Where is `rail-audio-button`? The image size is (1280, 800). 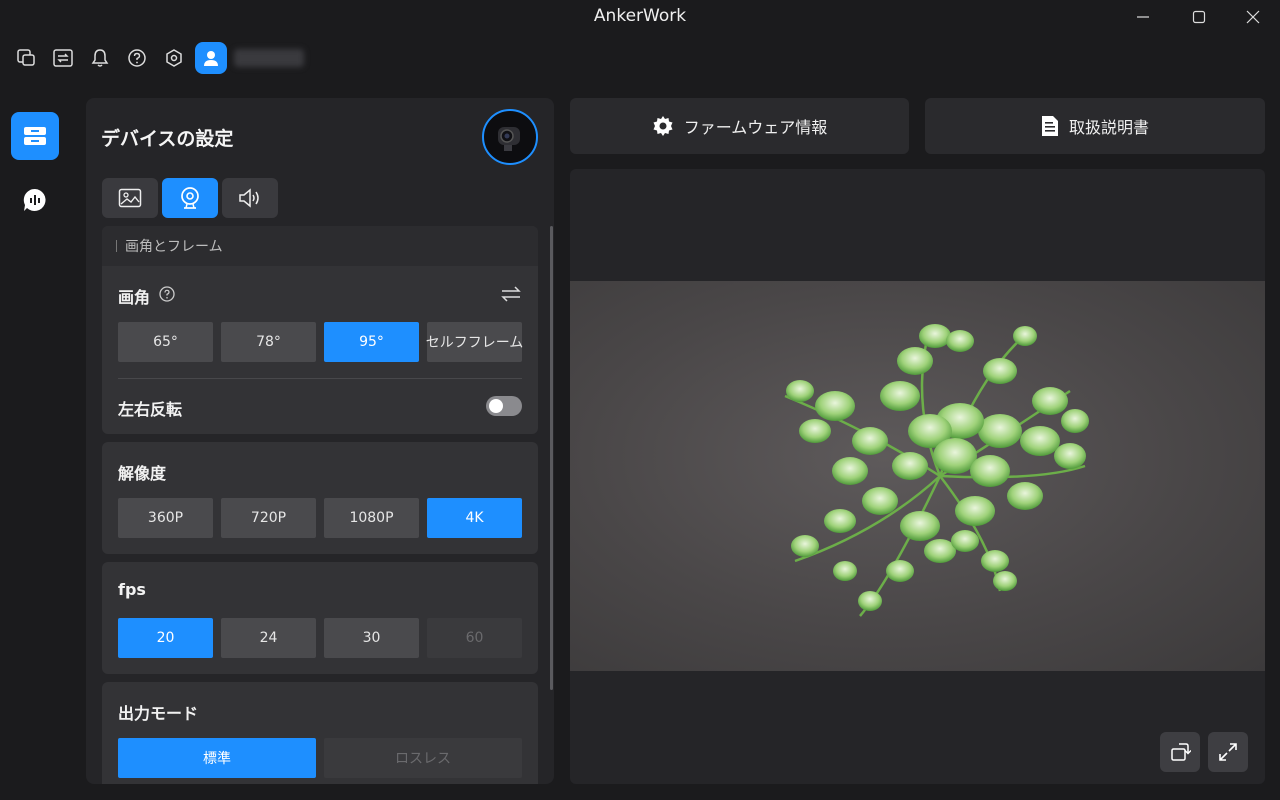 rail-audio-button is located at coordinates (35, 200).